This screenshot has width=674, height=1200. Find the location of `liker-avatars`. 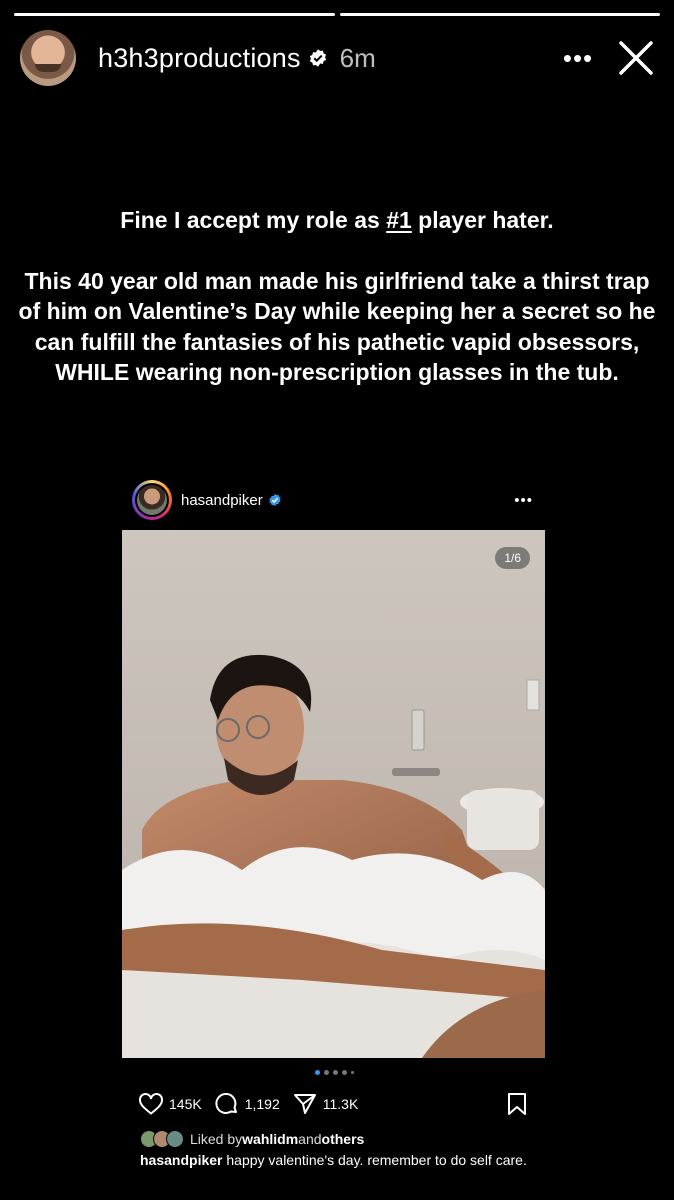

liker-avatars is located at coordinates (162, 1139).